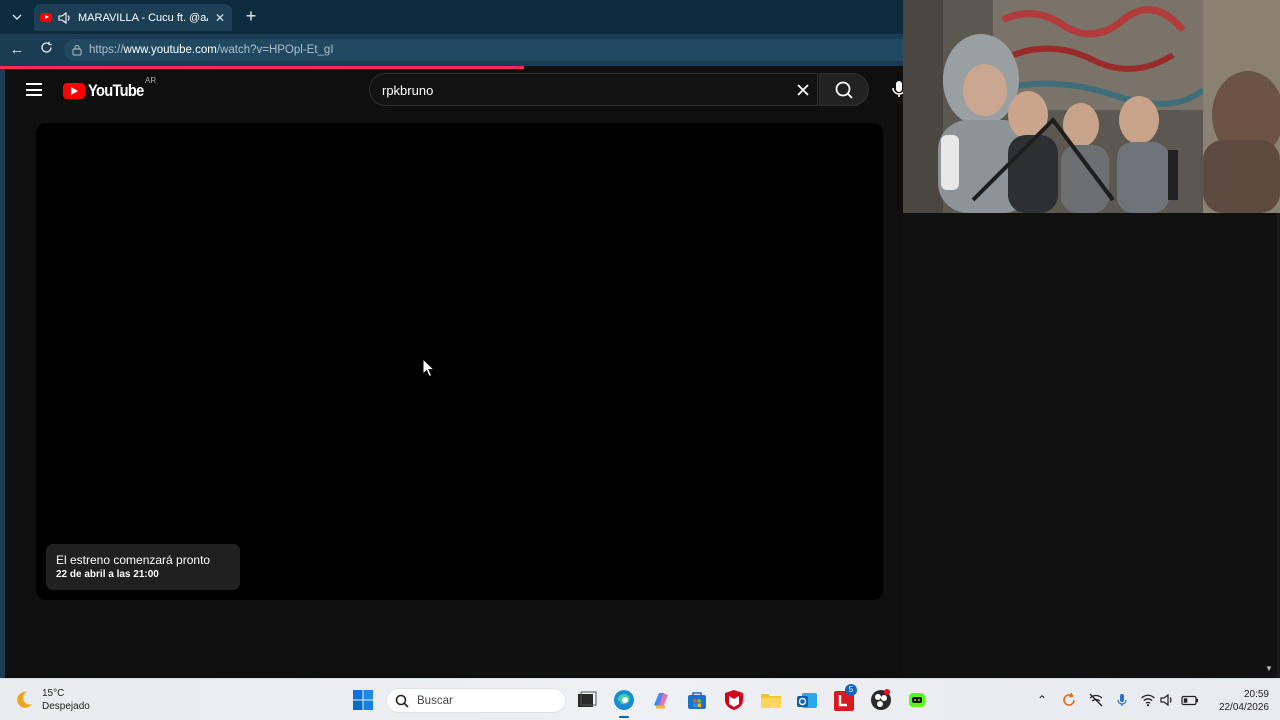  Describe the element at coordinates (143, 17) in the screenshot. I see `tab-title: MARAVILLA - Cucu ft. @aAlan` at that location.